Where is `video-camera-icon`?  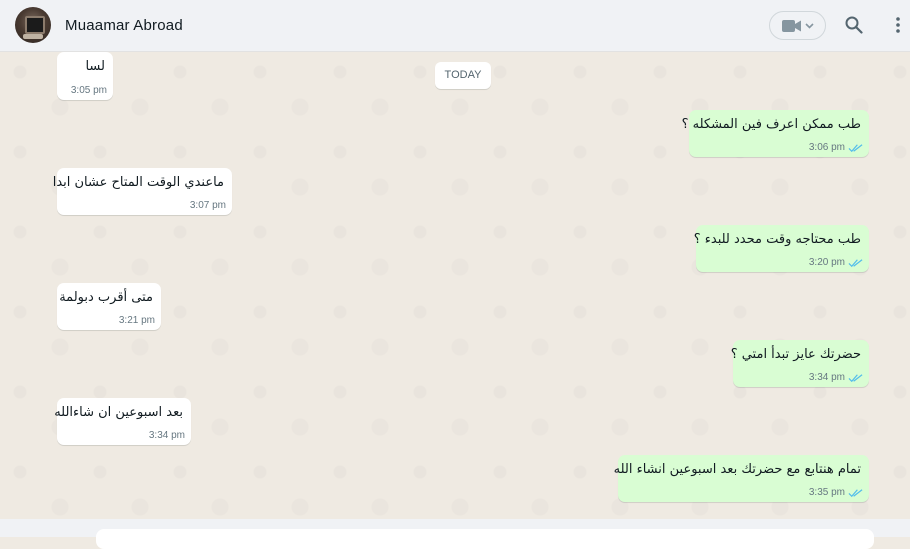 video-camera-icon is located at coordinates (798, 26).